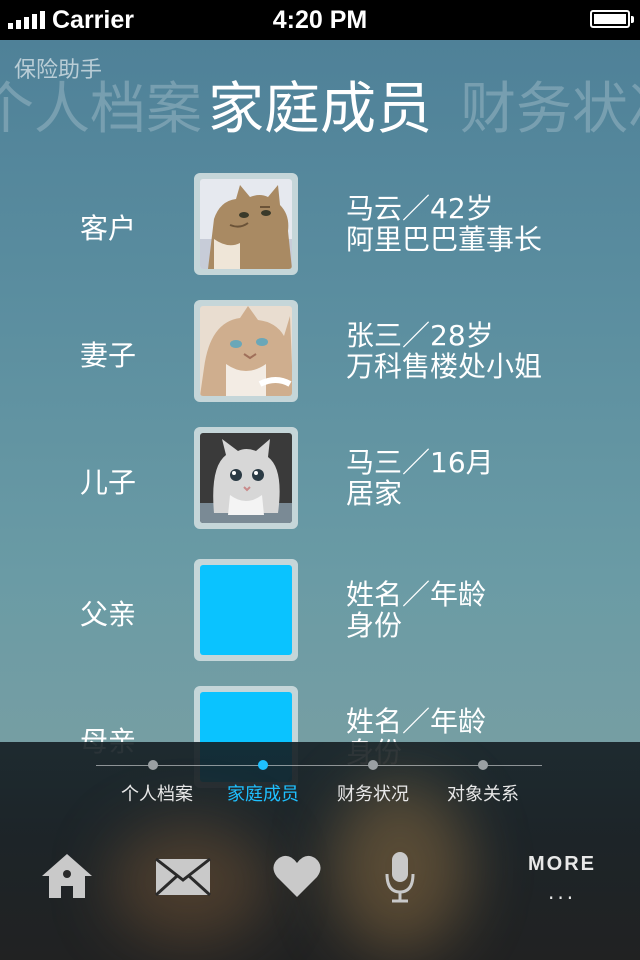  I want to click on tab-family-members: 家庭成员, so click(320, 110).